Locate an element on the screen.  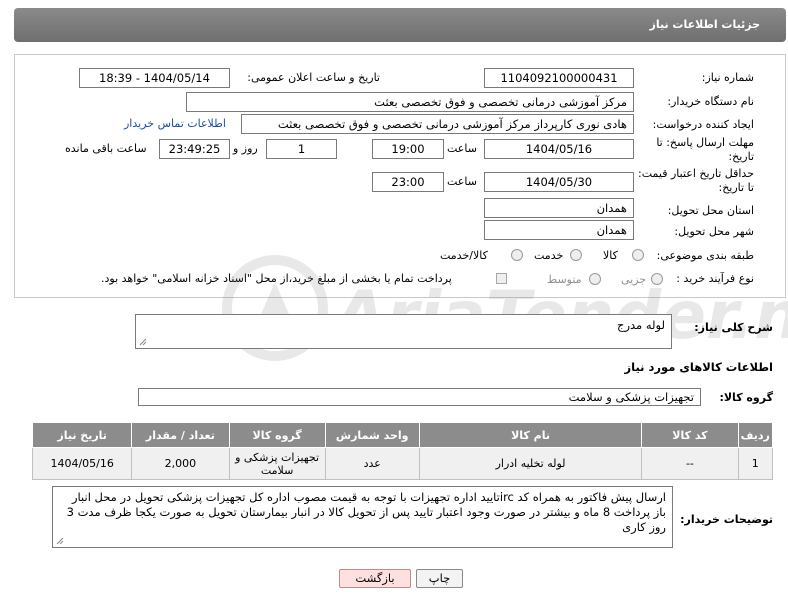
cell-quantity: 2,000 is located at coordinates (180, 463).